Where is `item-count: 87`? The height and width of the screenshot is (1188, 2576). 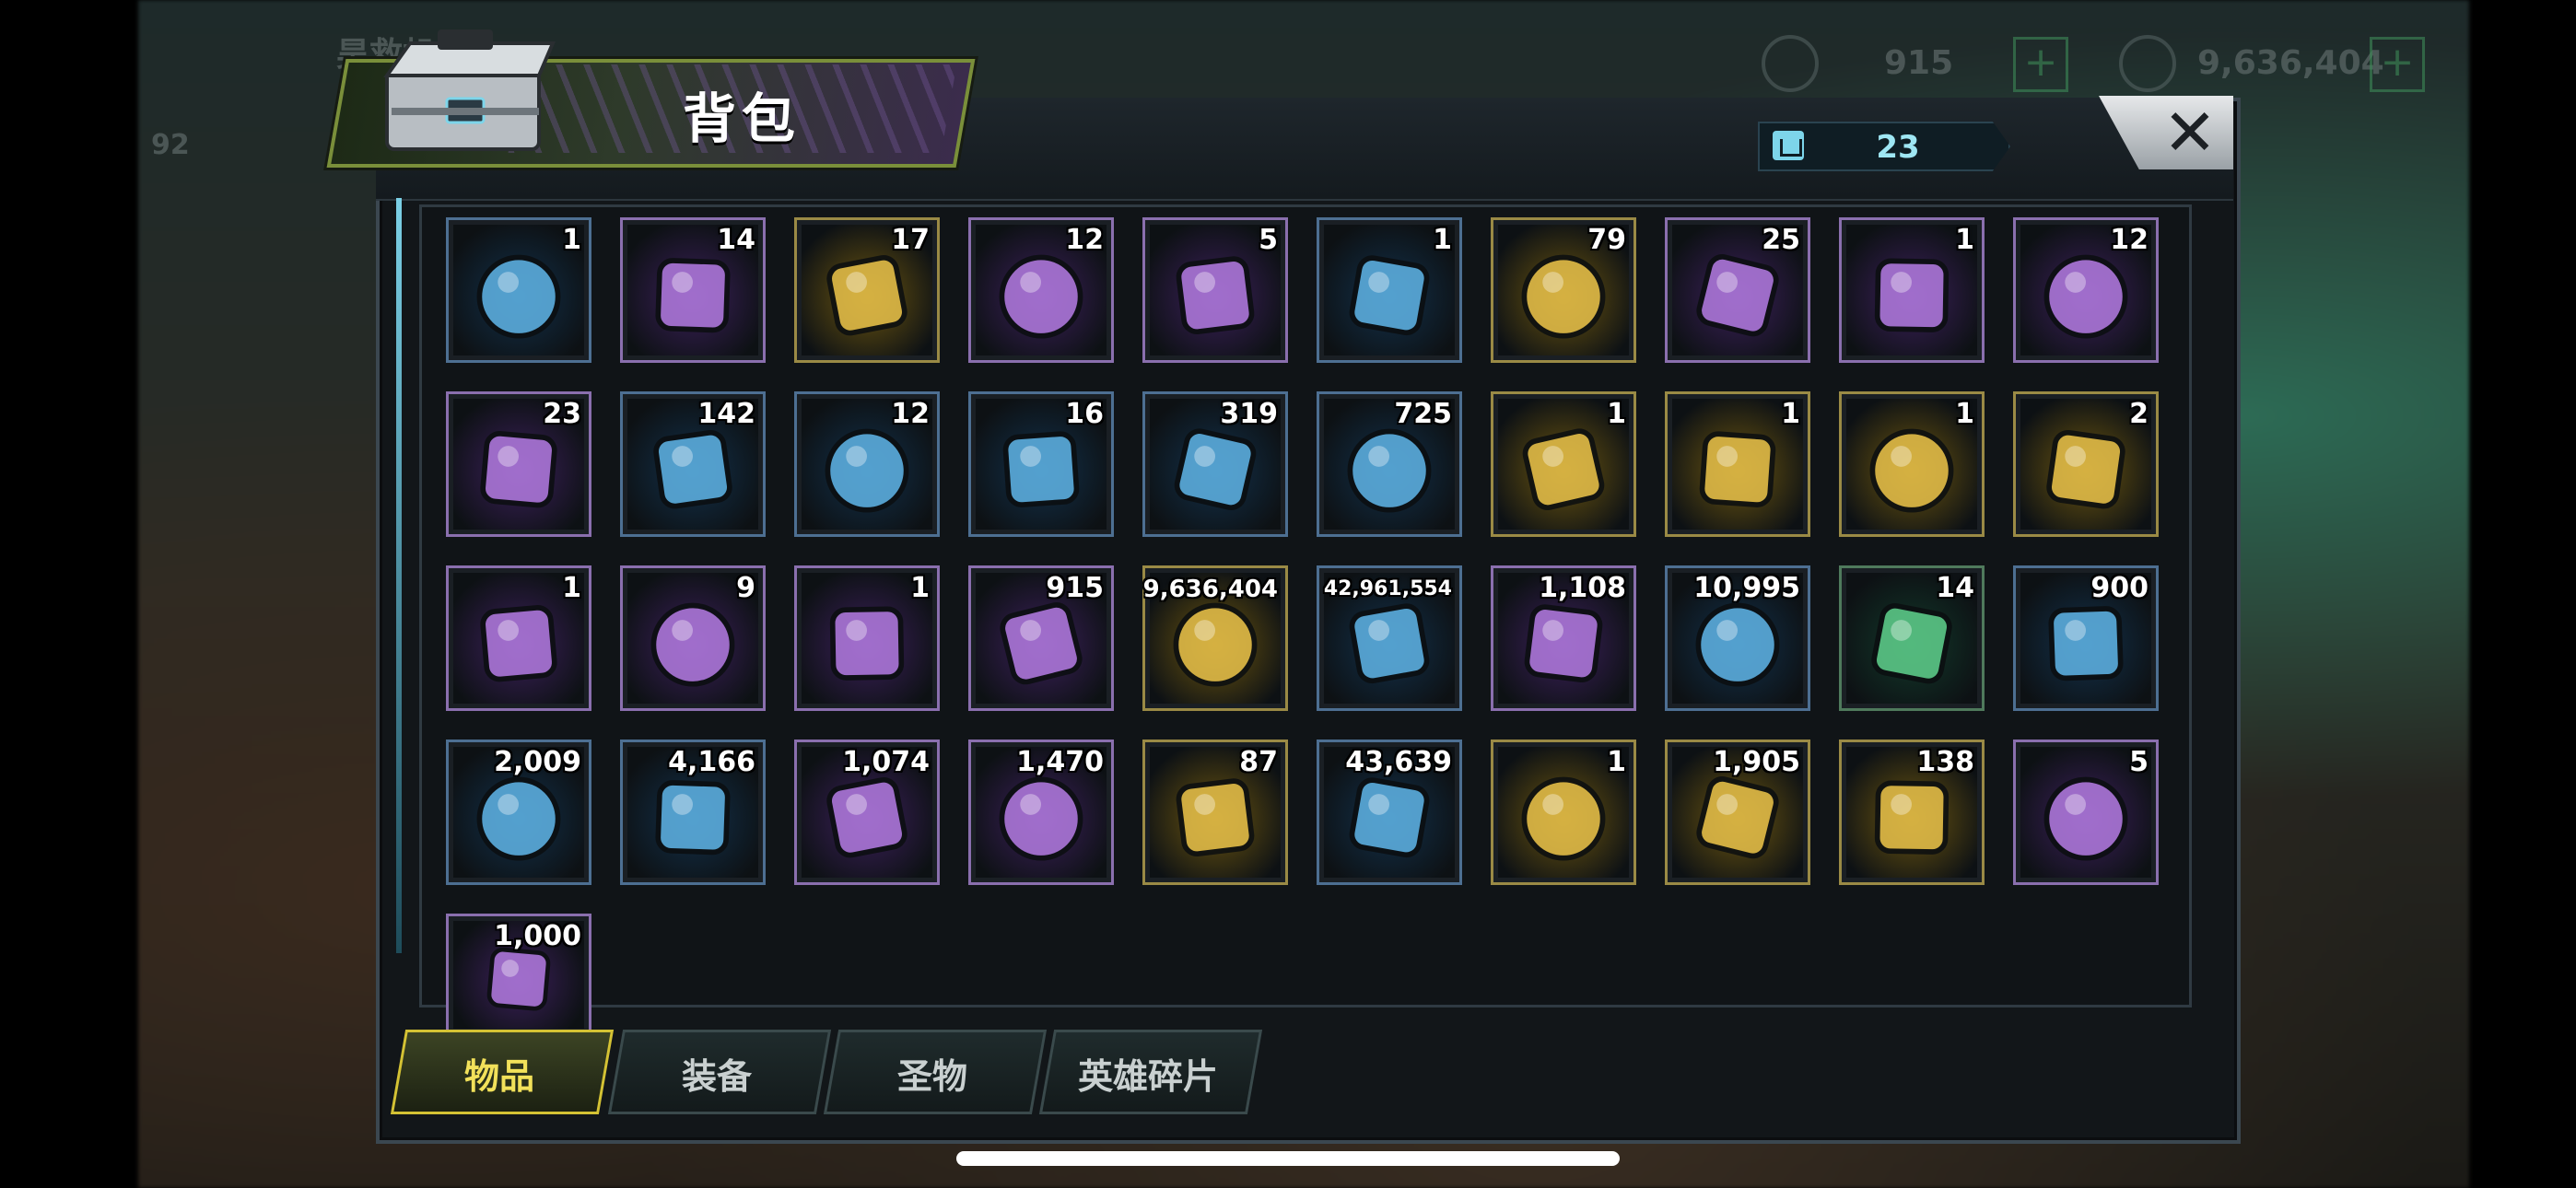 item-count: 87 is located at coordinates (1258, 762).